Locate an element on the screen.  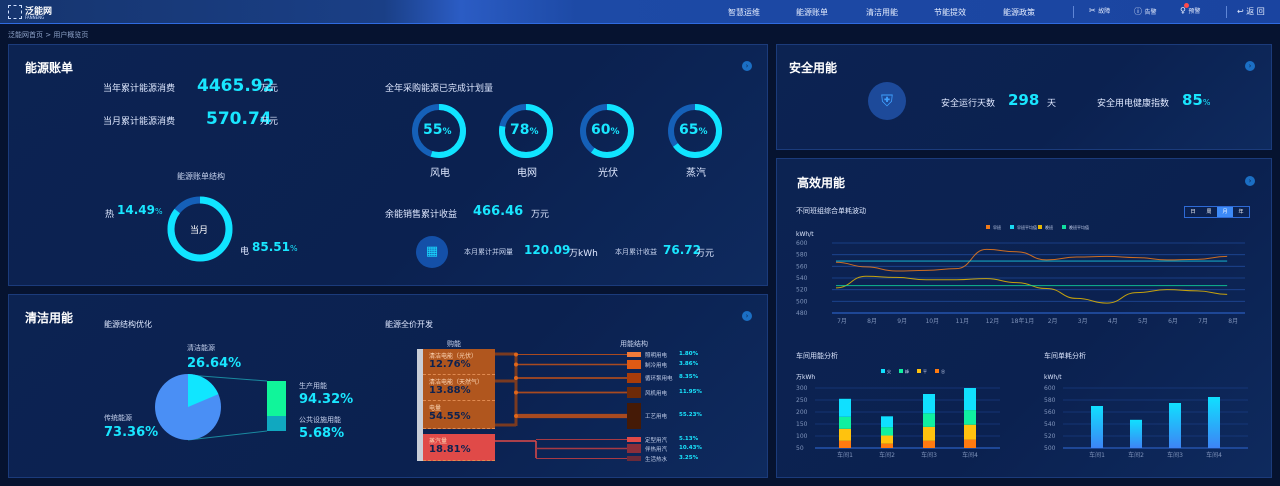
legend-label: 尖 is located at coordinates (889, 371).